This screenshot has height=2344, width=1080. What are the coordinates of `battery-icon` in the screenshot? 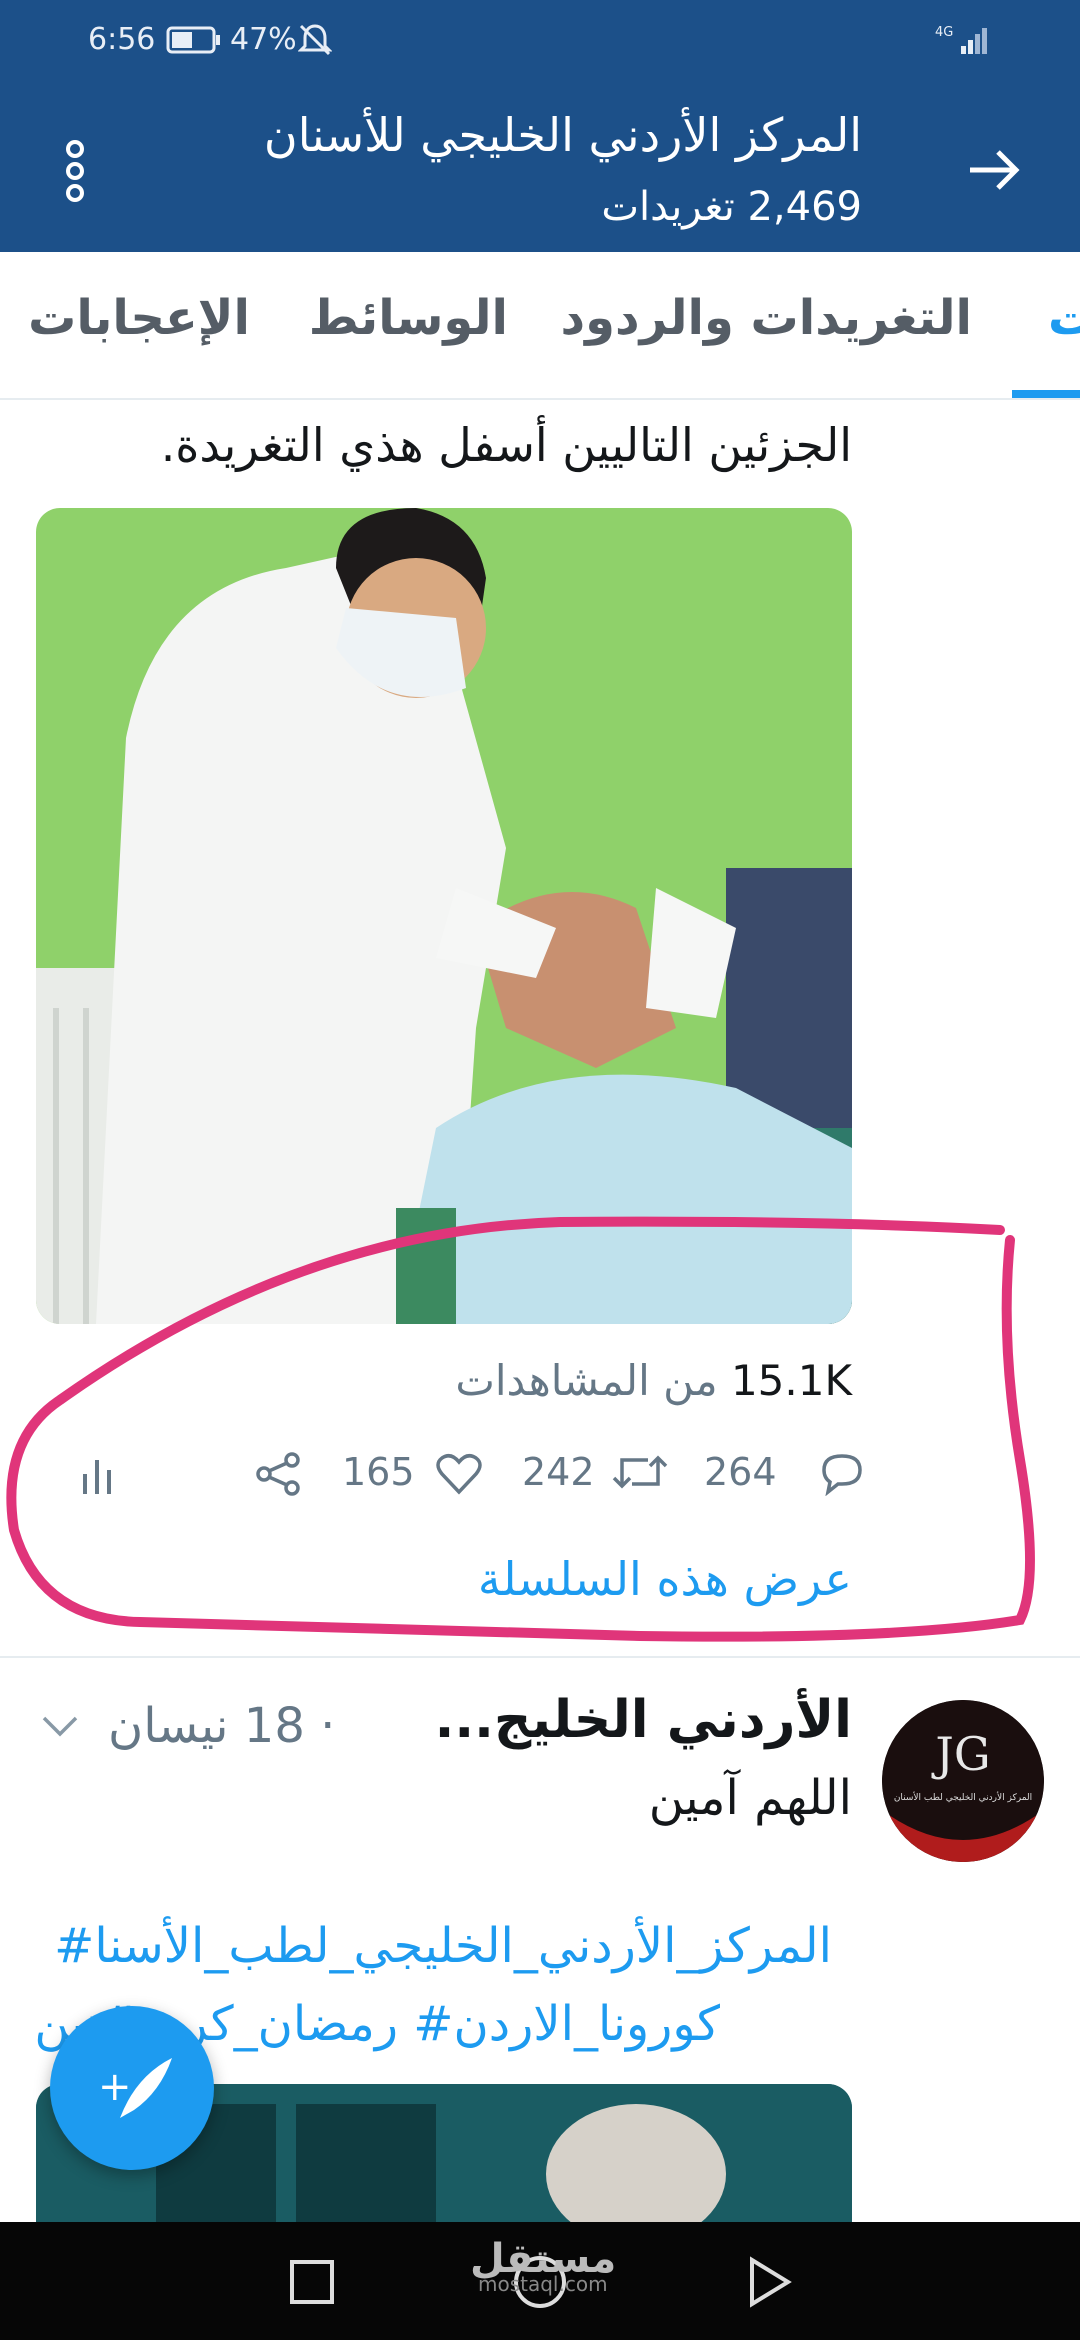 It's located at (194, 42).